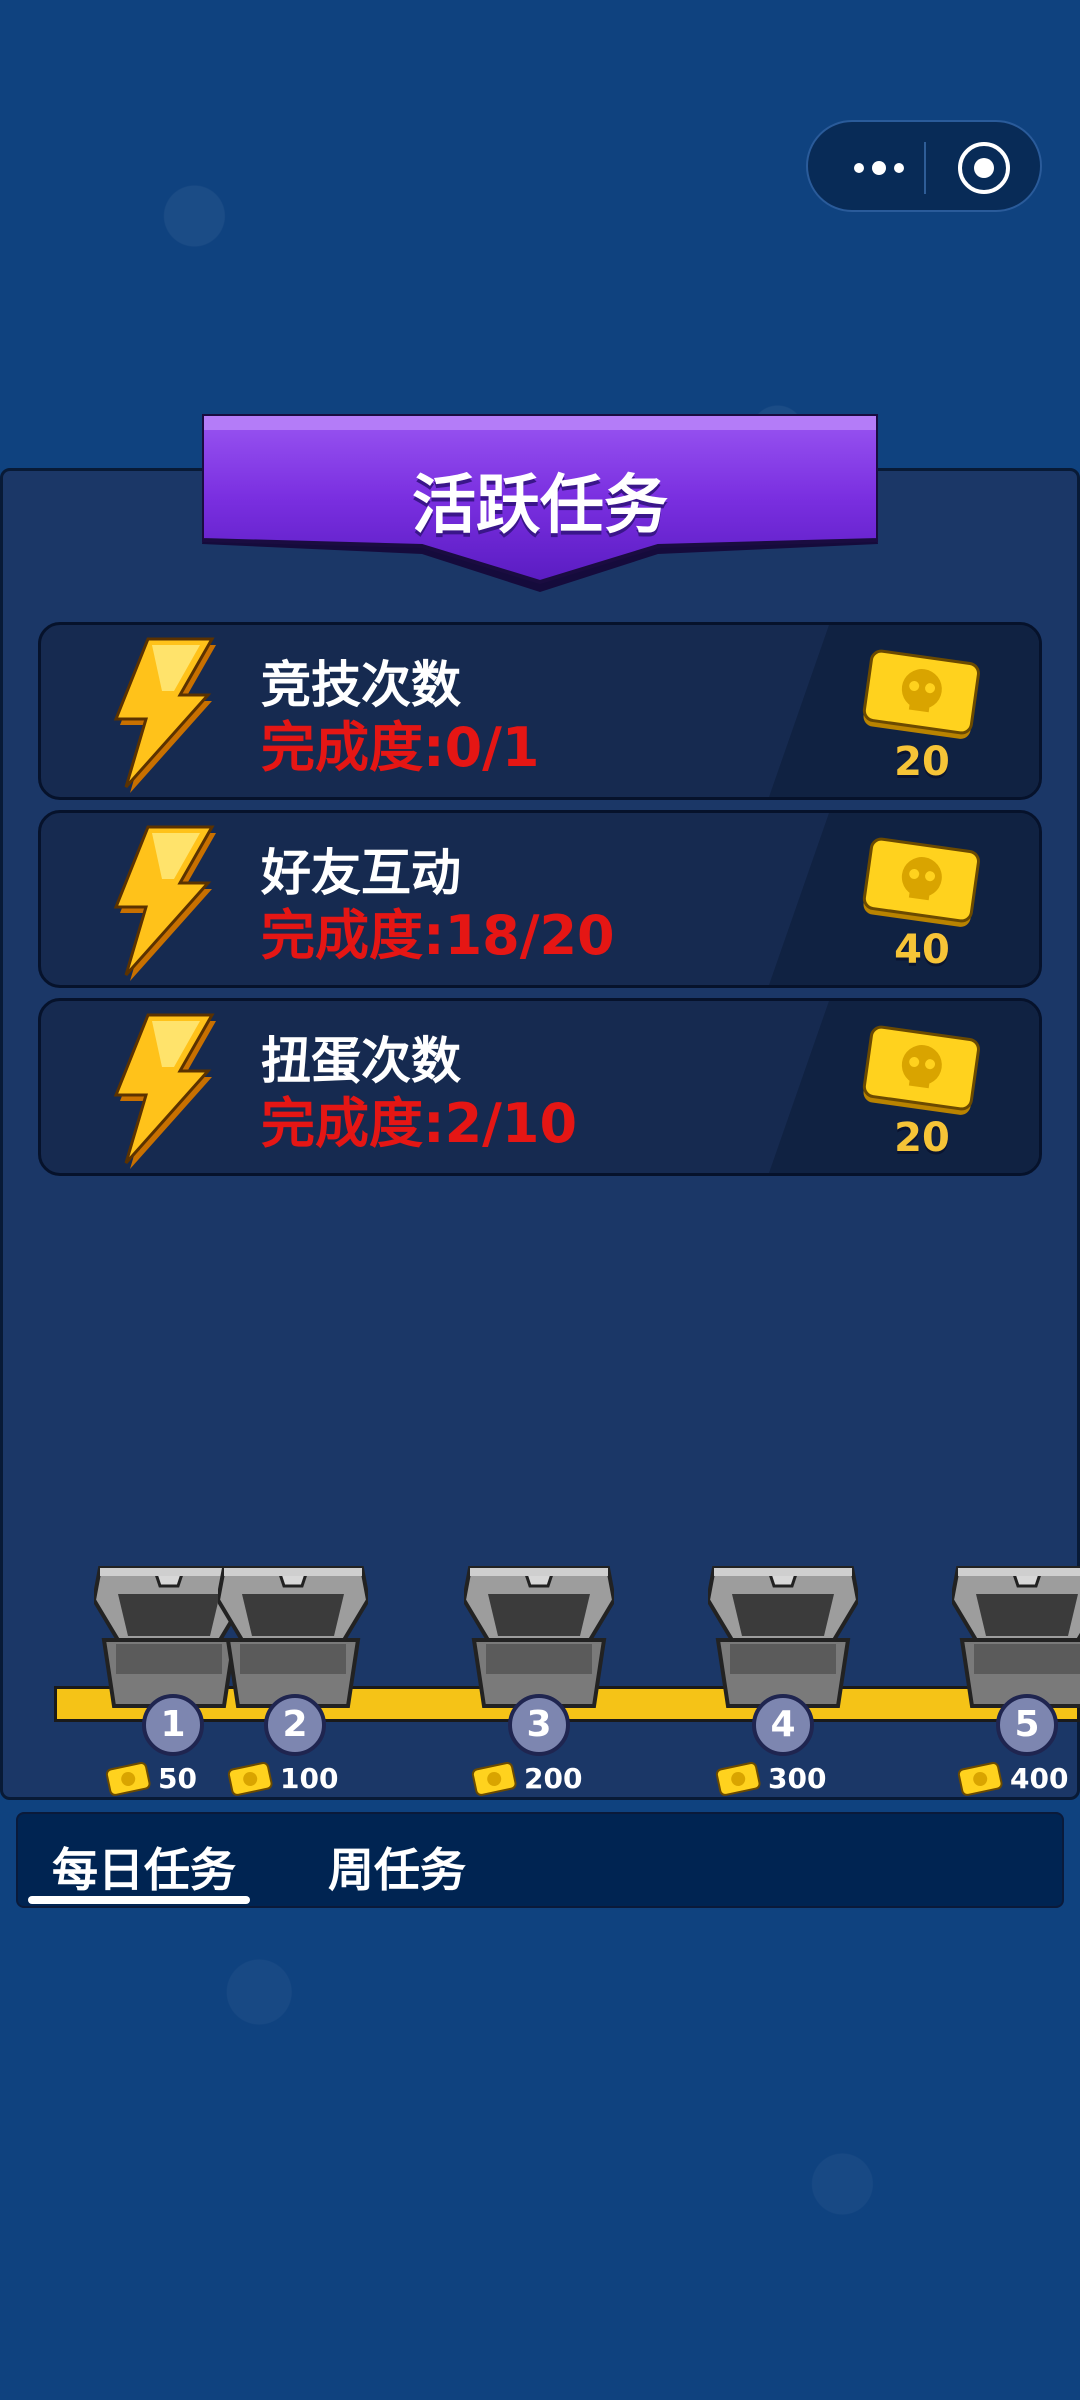 The image size is (1080, 2400). I want to click on milestone-reward: 300, so click(770, 1778).